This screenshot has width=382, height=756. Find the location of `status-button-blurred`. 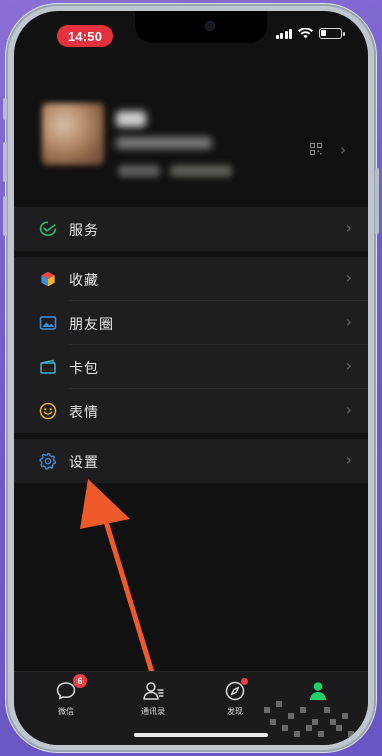

status-button-blurred is located at coordinates (139, 171).